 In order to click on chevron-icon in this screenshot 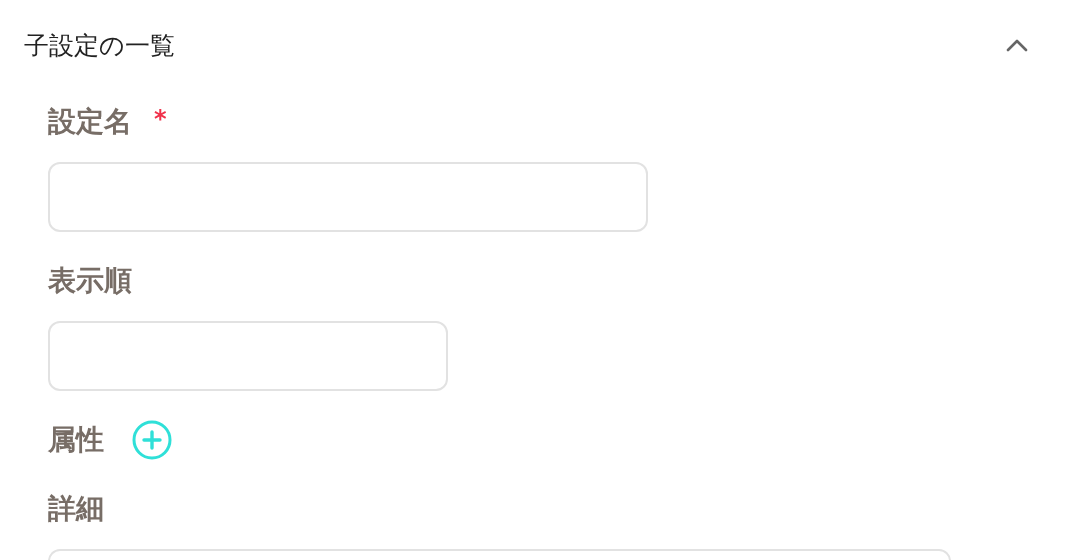, I will do `click(1017, 45)`.